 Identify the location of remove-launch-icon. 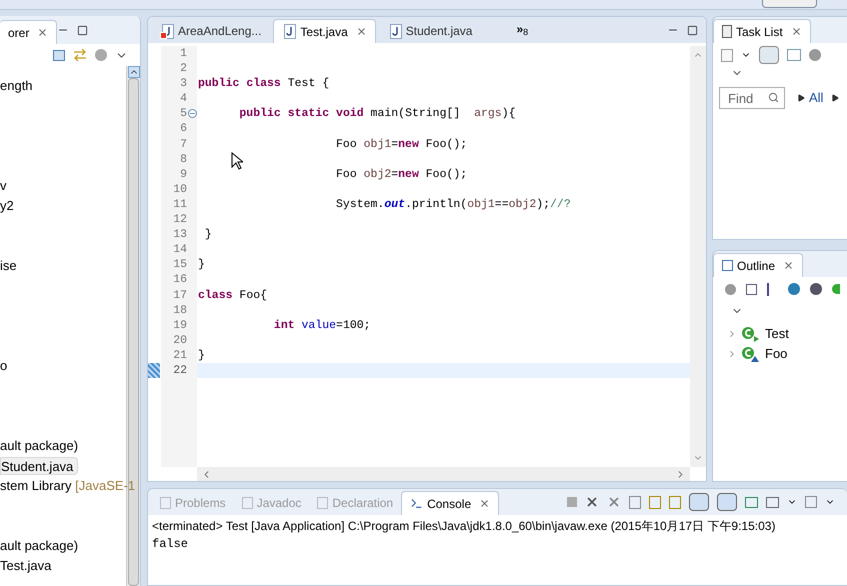
(592, 502).